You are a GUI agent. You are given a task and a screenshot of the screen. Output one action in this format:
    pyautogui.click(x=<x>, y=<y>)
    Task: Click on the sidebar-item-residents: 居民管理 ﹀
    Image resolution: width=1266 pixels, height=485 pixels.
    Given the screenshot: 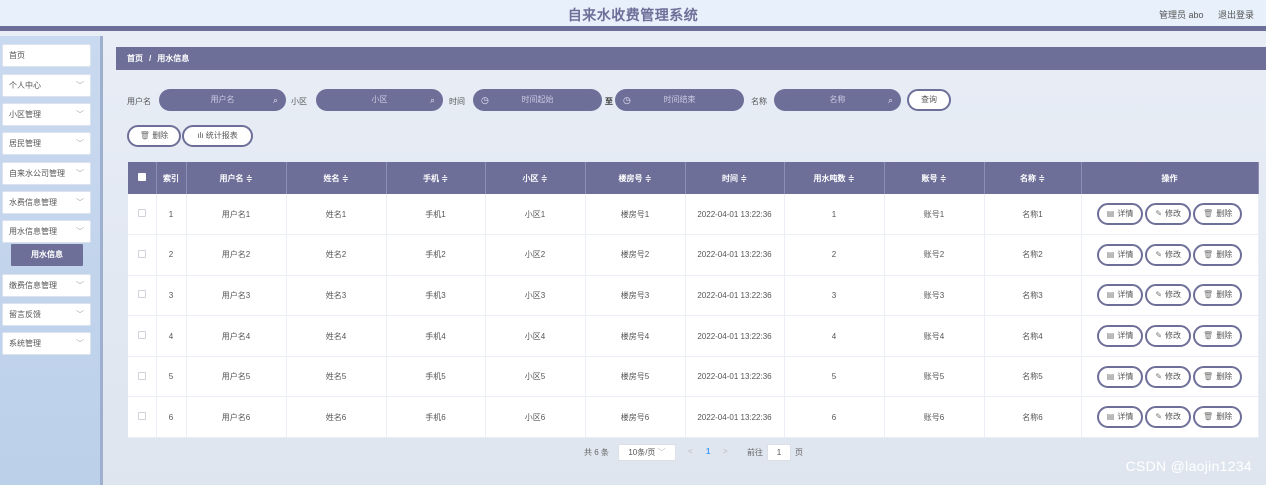 What is the action you would take?
    pyautogui.click(x=46, y=143)
    